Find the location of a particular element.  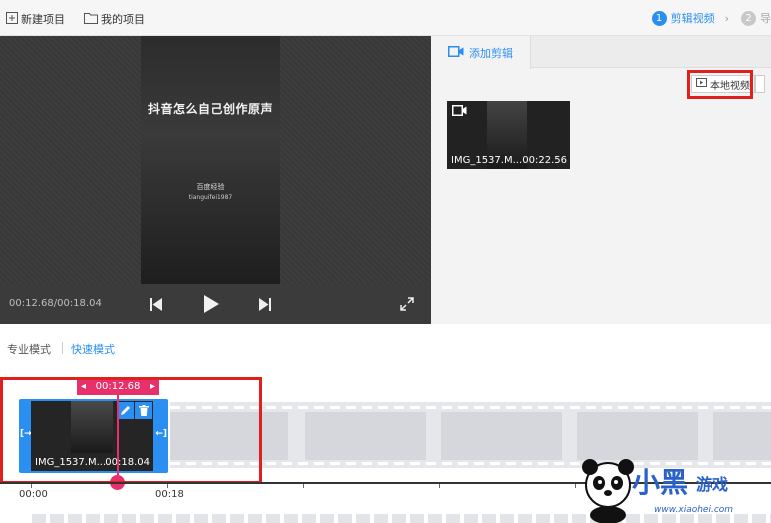

highlight-box-clip is located at coordinates (131, 430).